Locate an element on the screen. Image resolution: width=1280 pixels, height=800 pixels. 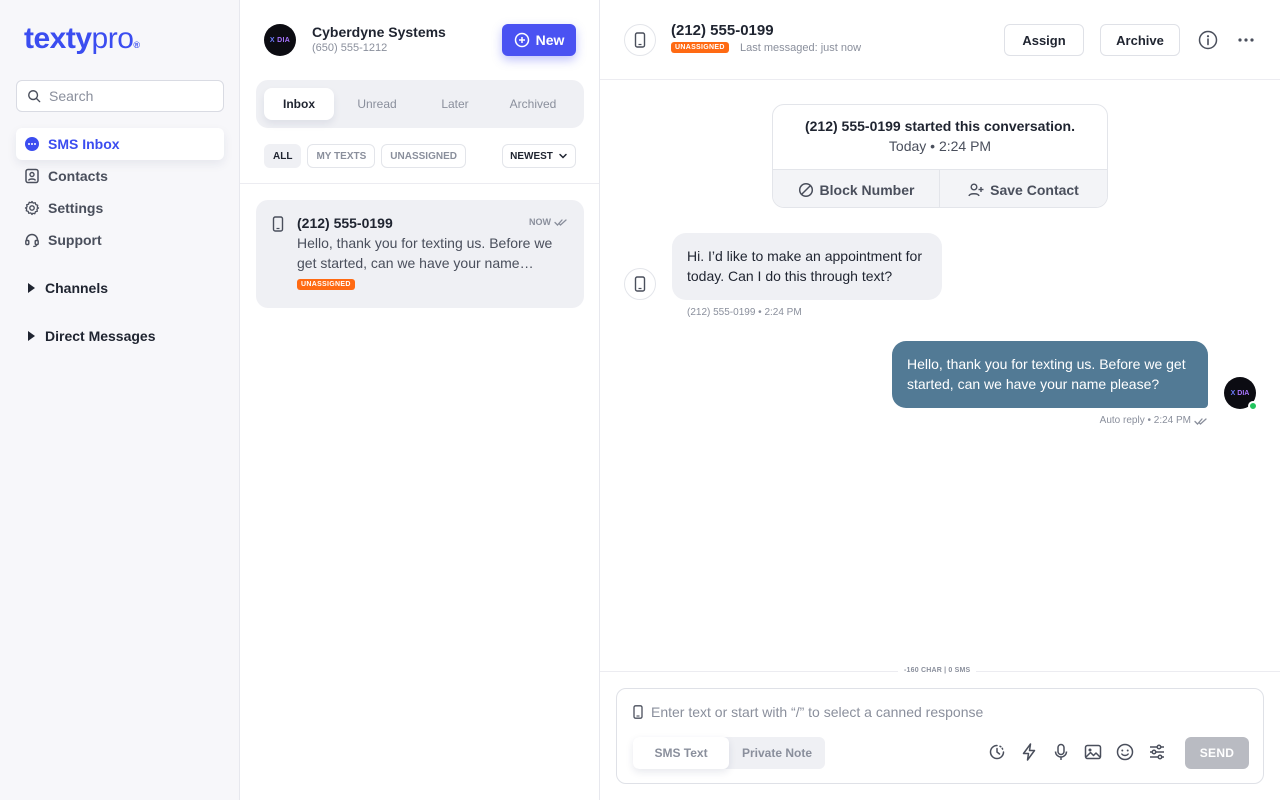
sidebar-item-contacts: Contacts is located at coordinates (120, 176).